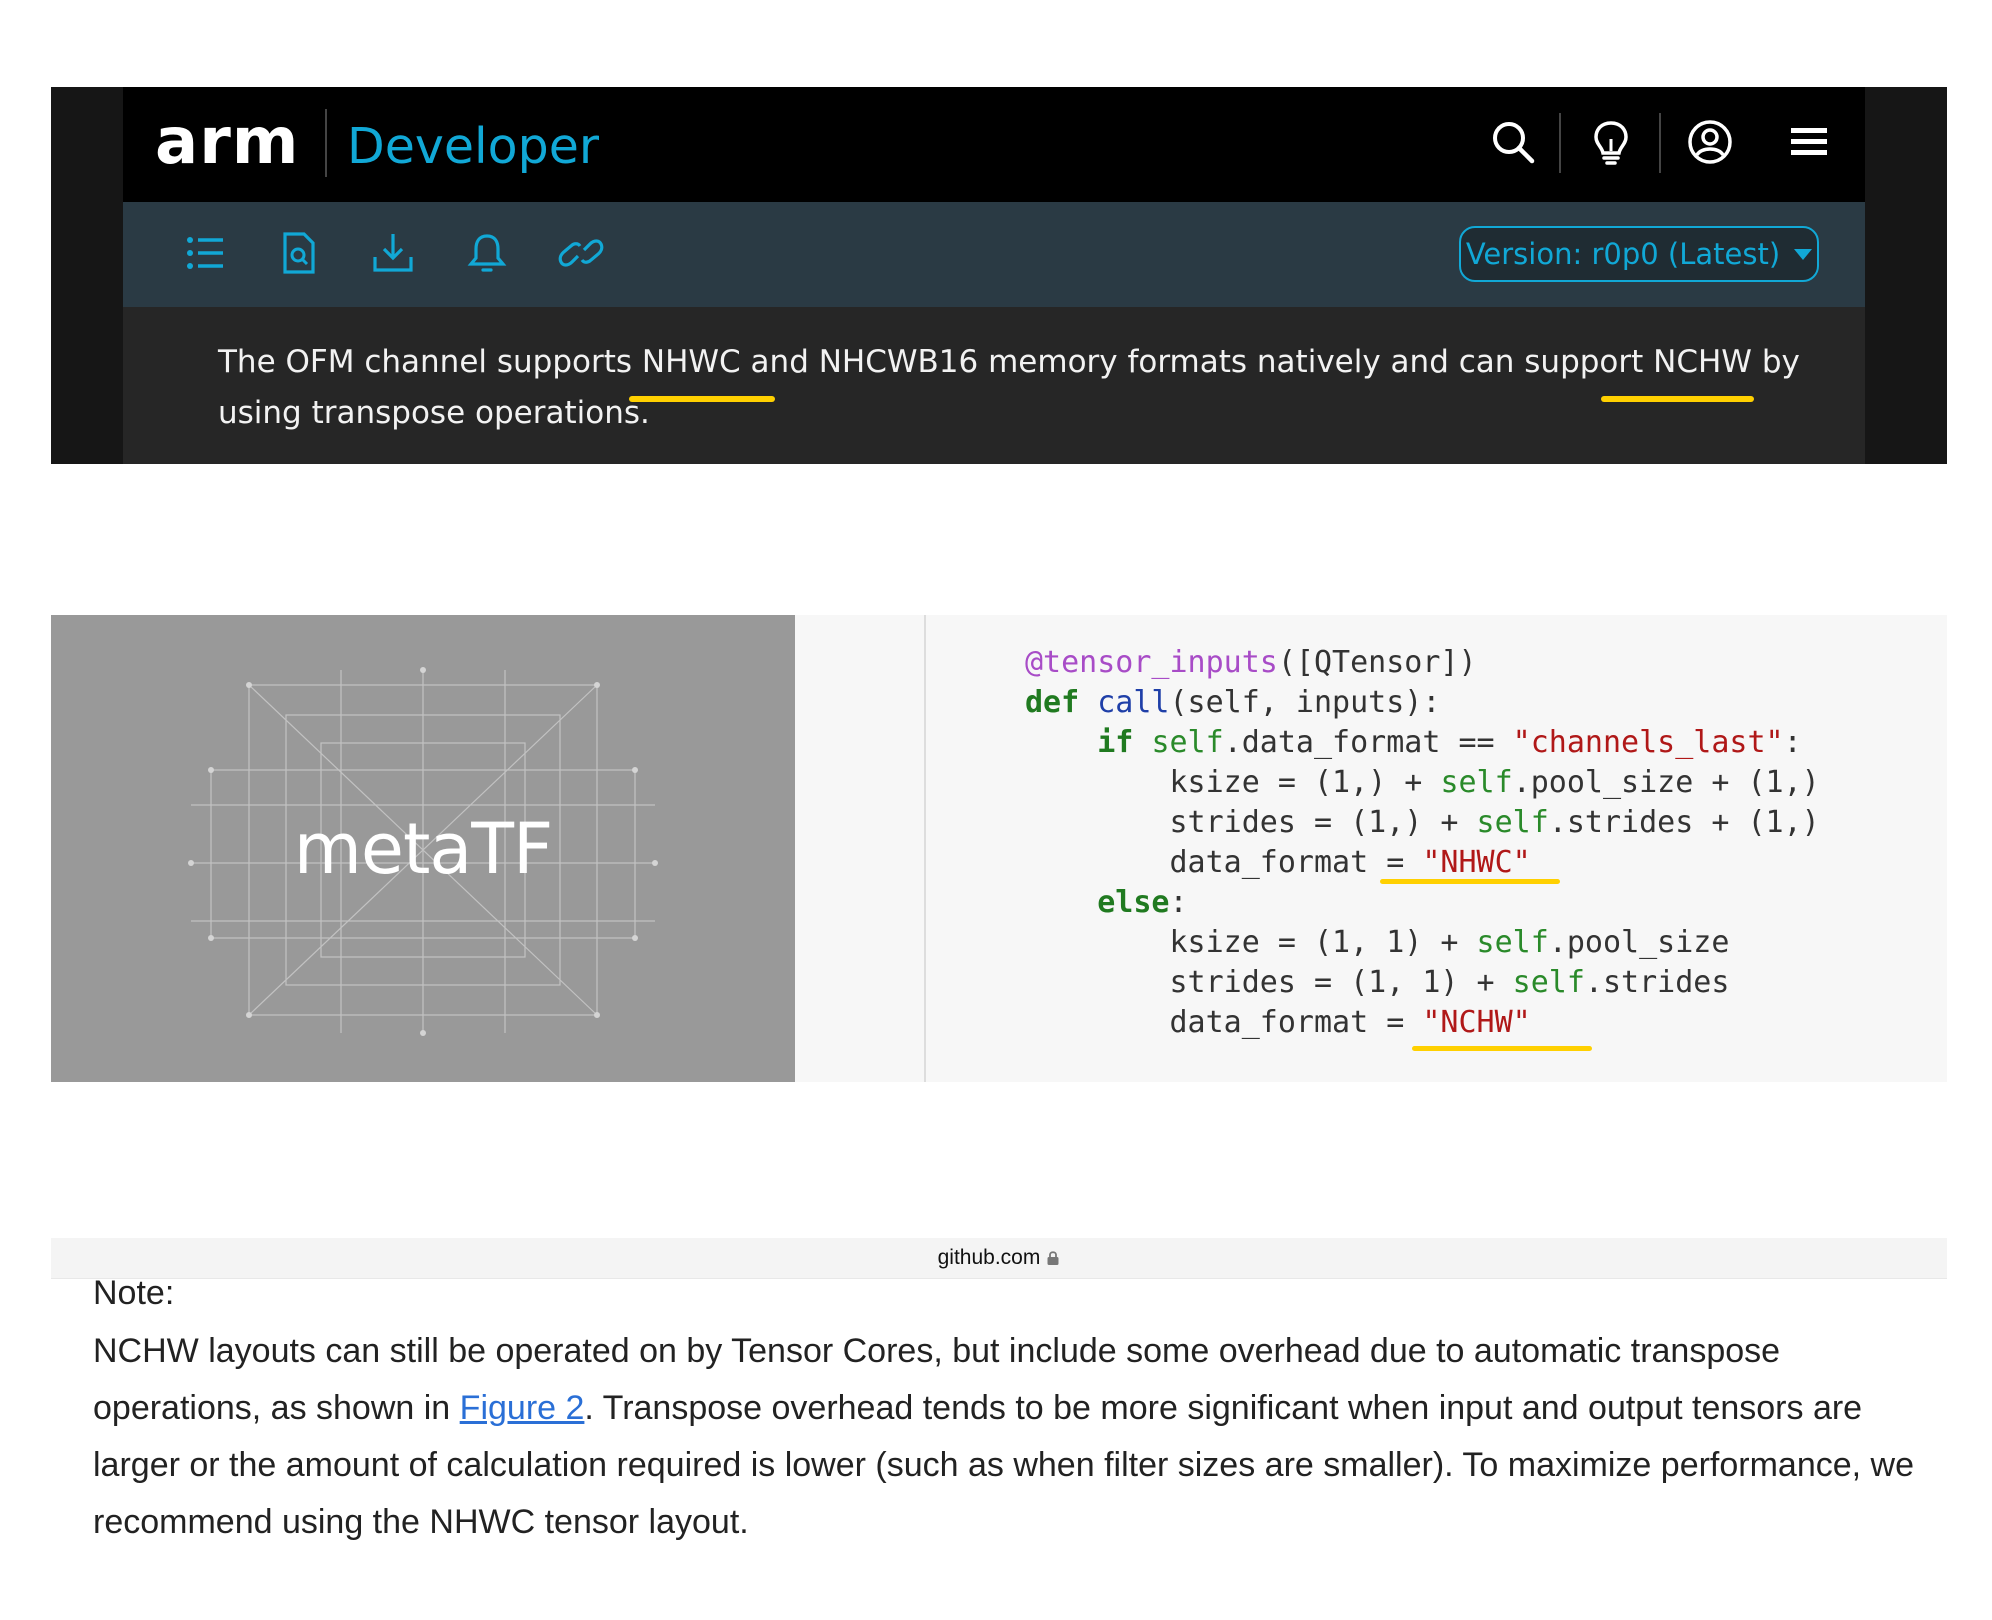  Describe the element at coordinates (1648, 742) in the screenshot. I see `string-literal: "channels_last"` at that location.